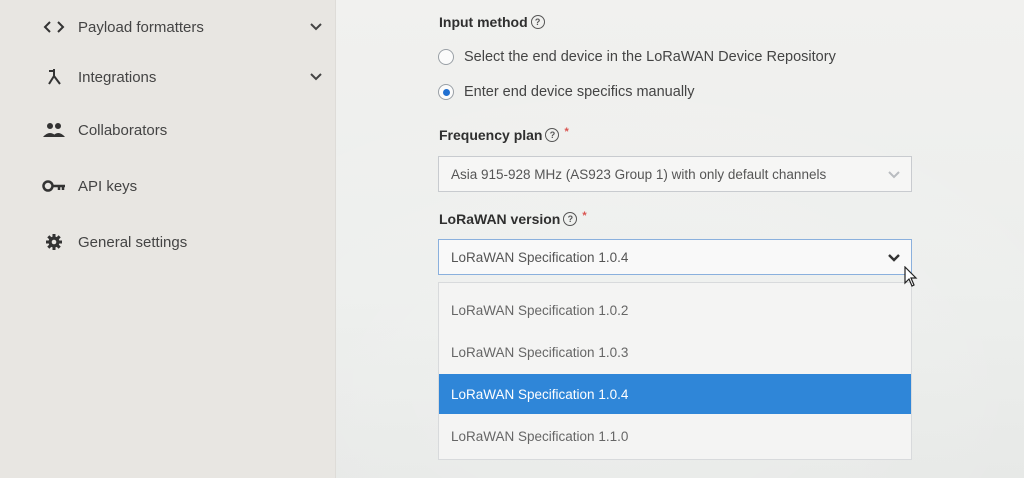 This screenshot has height=478, width=1024. Describe the element at coordinates (54, 27) in the screenshot. I see `code-brackets-icon` at that location.